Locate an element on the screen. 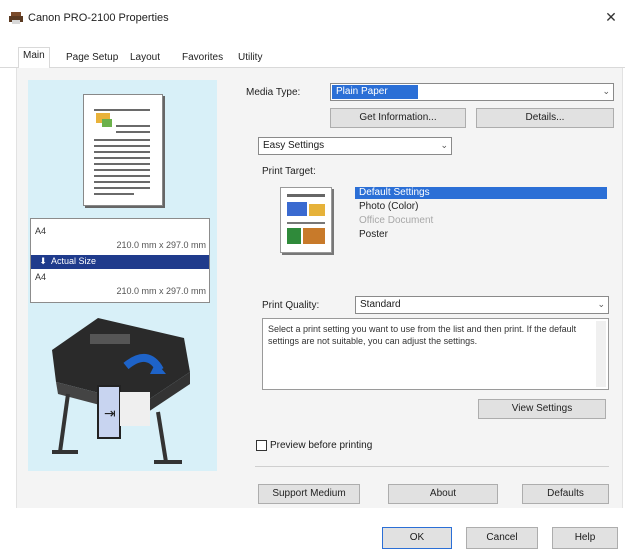 The width and height of the screenshot is (625, 549). output-size-dim: 210.0 mm x 297.0 mm is located at coordinates (161, 291).